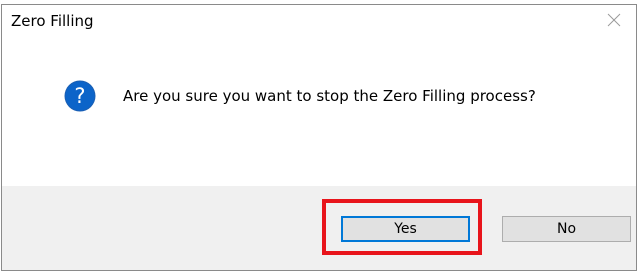 This screenshot has height=275, width=639. I want to click on close-button, so click(614, 20).